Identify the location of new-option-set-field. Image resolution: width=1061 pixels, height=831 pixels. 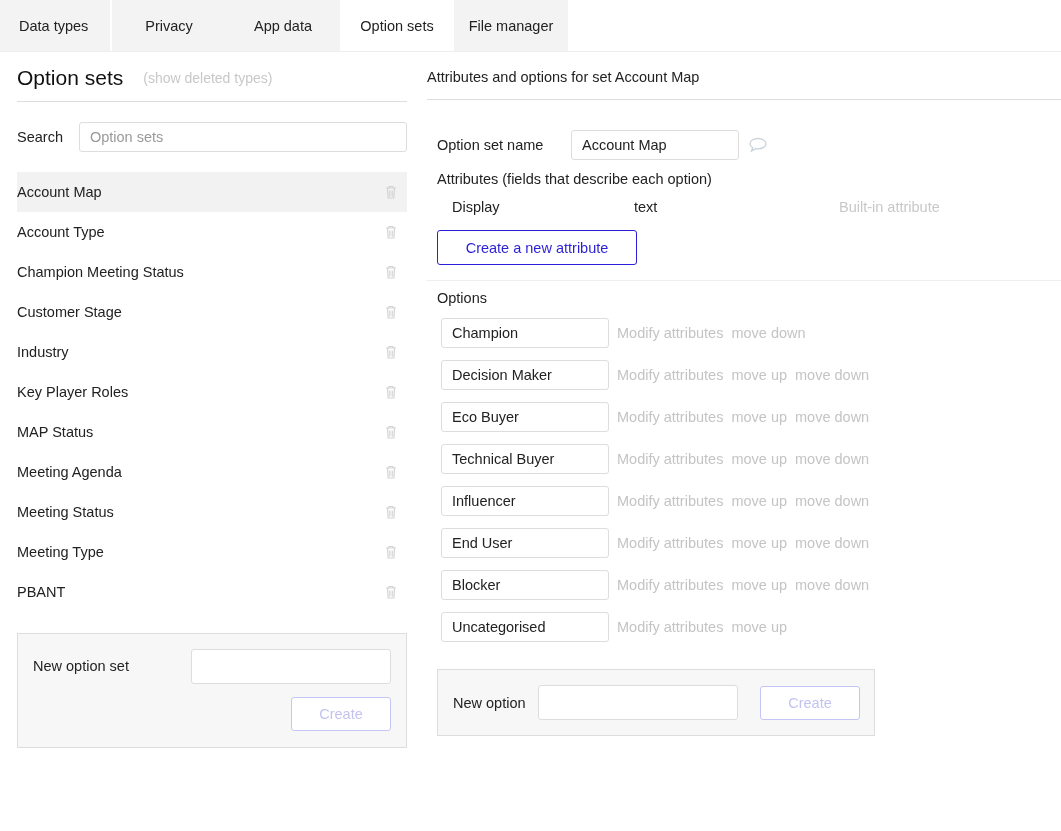
(291, 666).